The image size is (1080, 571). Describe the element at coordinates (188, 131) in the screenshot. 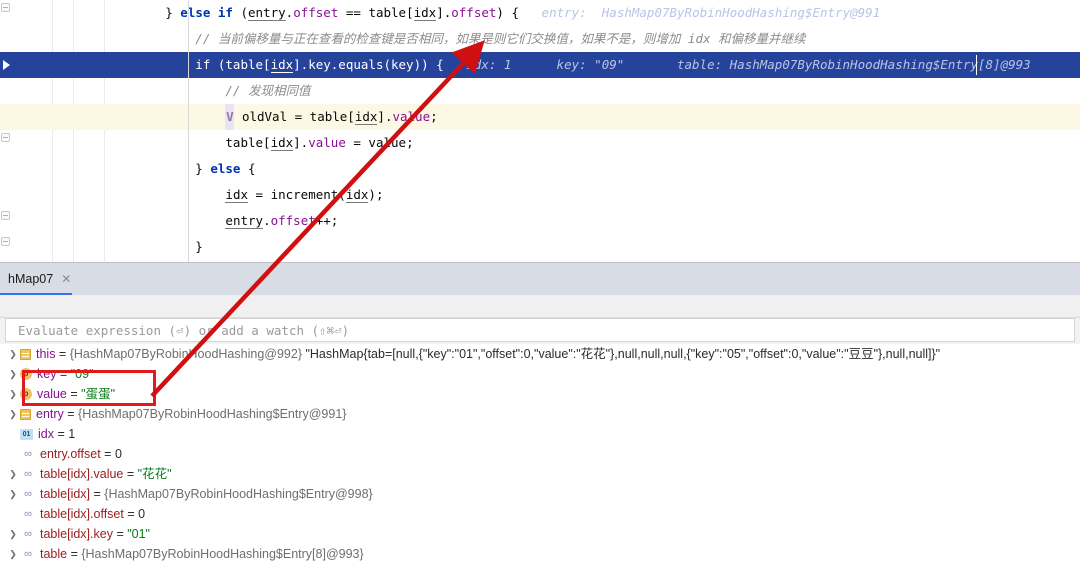

I see `indent-guide` at that location.